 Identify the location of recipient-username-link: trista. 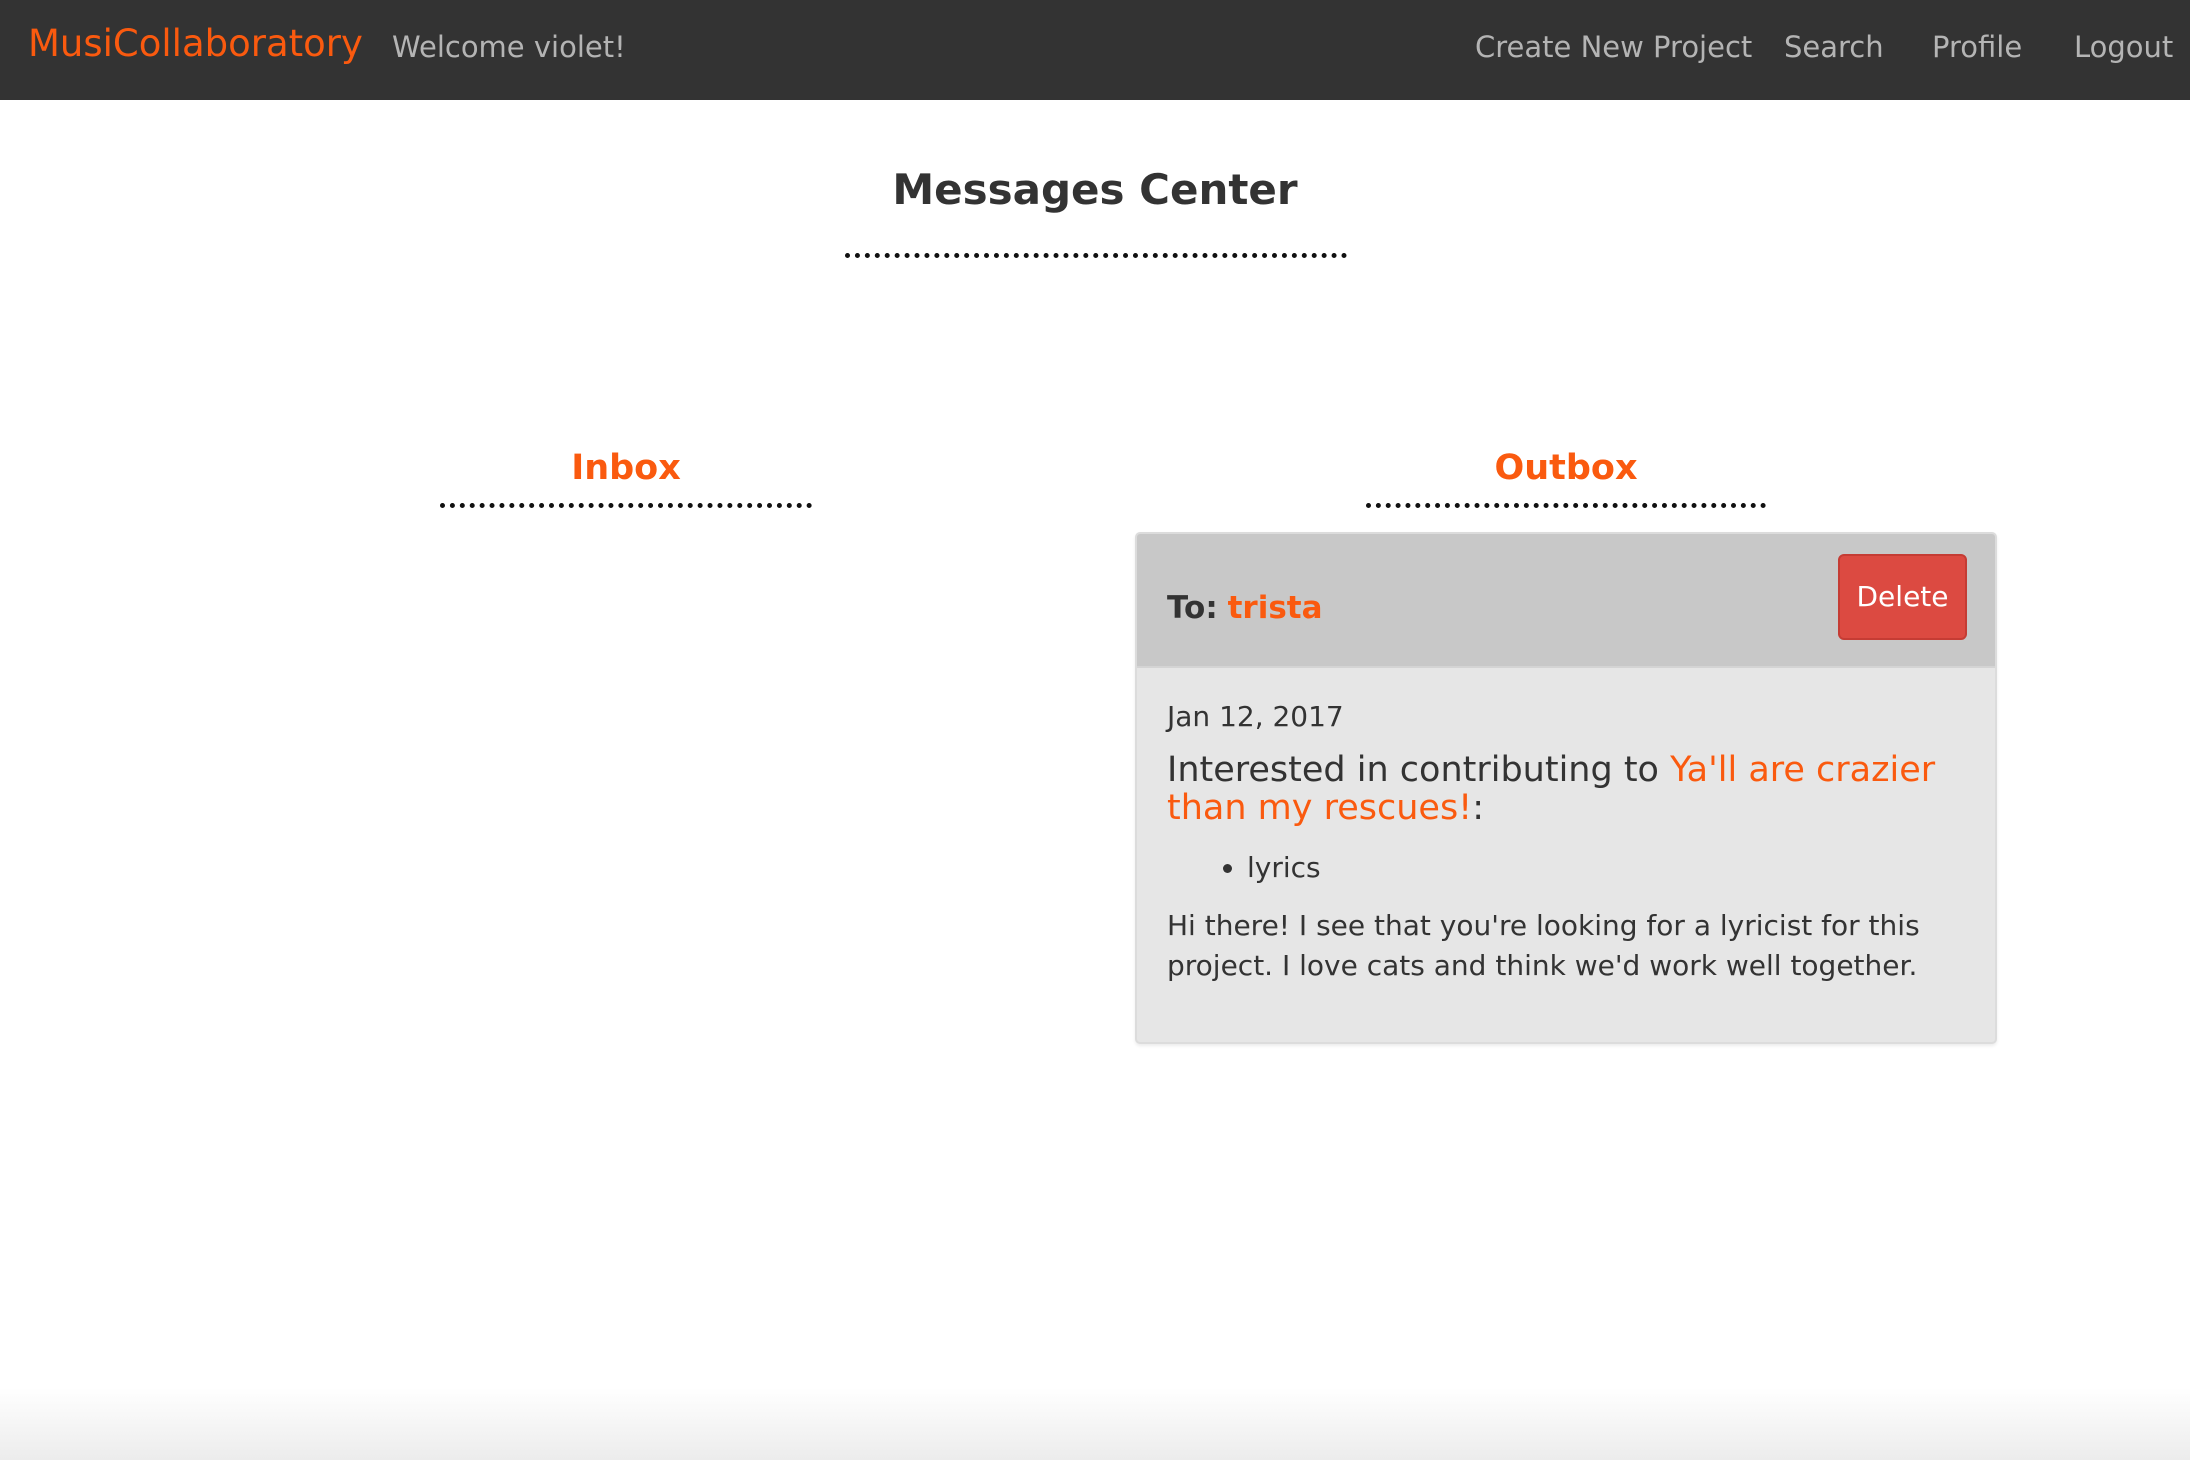
(1275, 608).